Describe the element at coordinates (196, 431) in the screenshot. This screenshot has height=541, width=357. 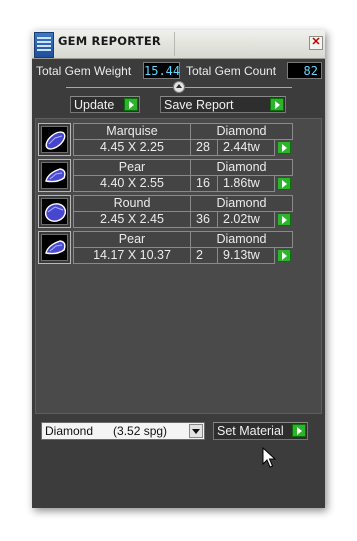
I see `chevron-down-icon` at that location.